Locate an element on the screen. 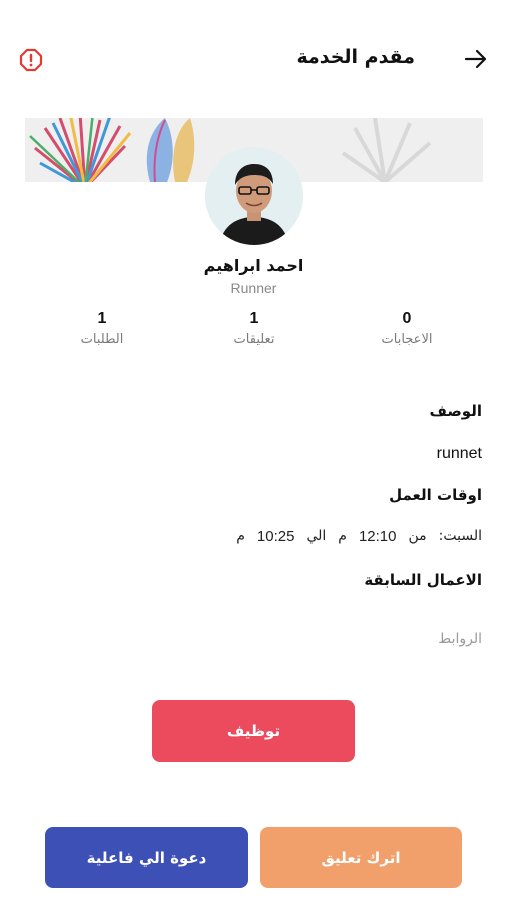  work-hours-row: السبت: من 12:10 م الي 10:25 م is located at coordinates (359, 536).